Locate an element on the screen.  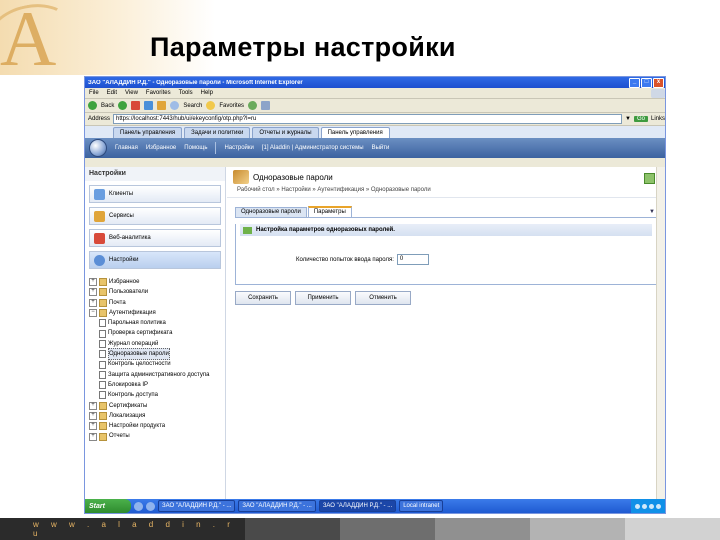
go-button: Go is located at coordinates (640, 119).